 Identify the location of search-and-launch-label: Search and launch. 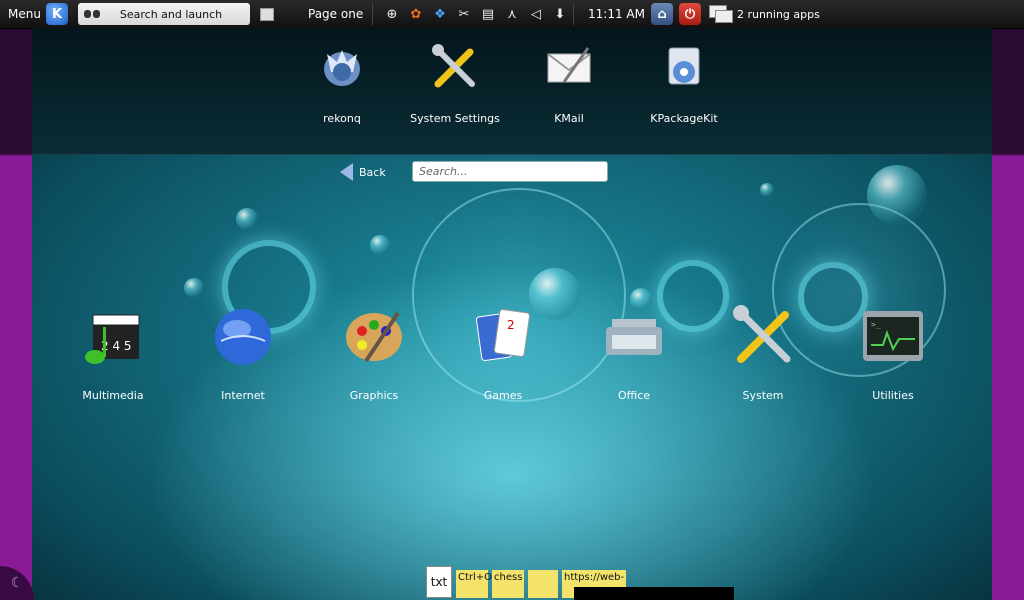
(171, 14).